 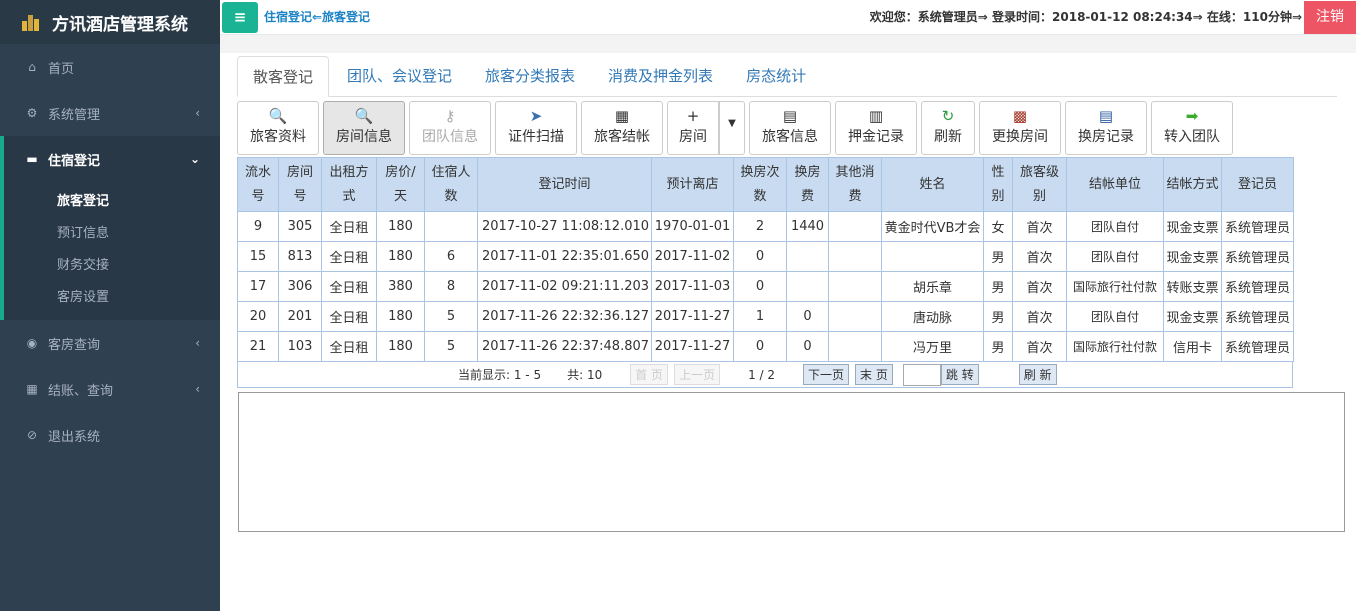 I want to click on column-header: 性别, so click(x=998, y=184).